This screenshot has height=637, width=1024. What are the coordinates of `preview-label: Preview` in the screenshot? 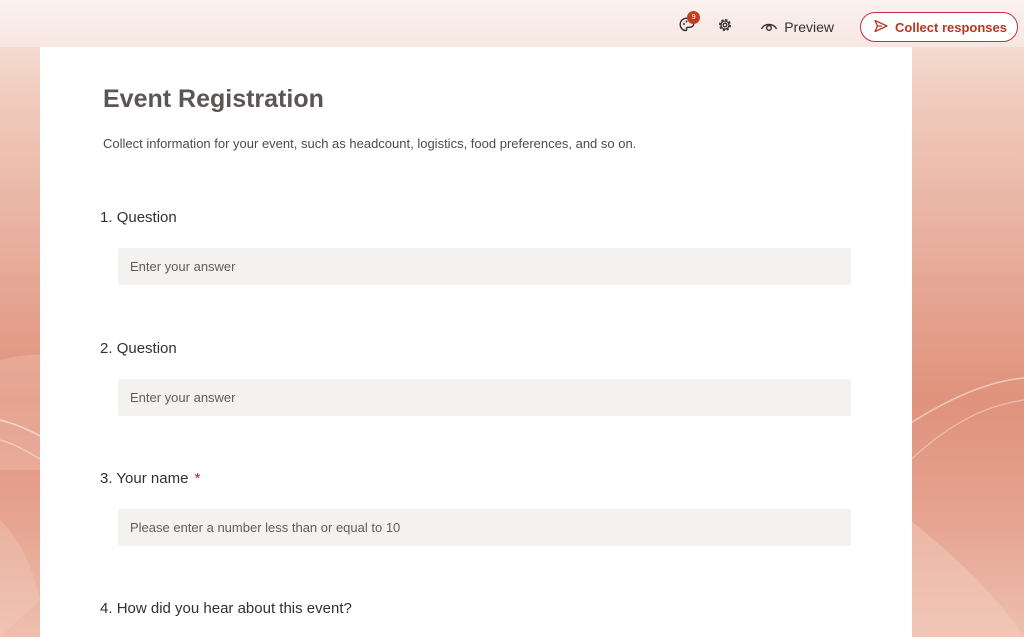 It's located at (809, 27).